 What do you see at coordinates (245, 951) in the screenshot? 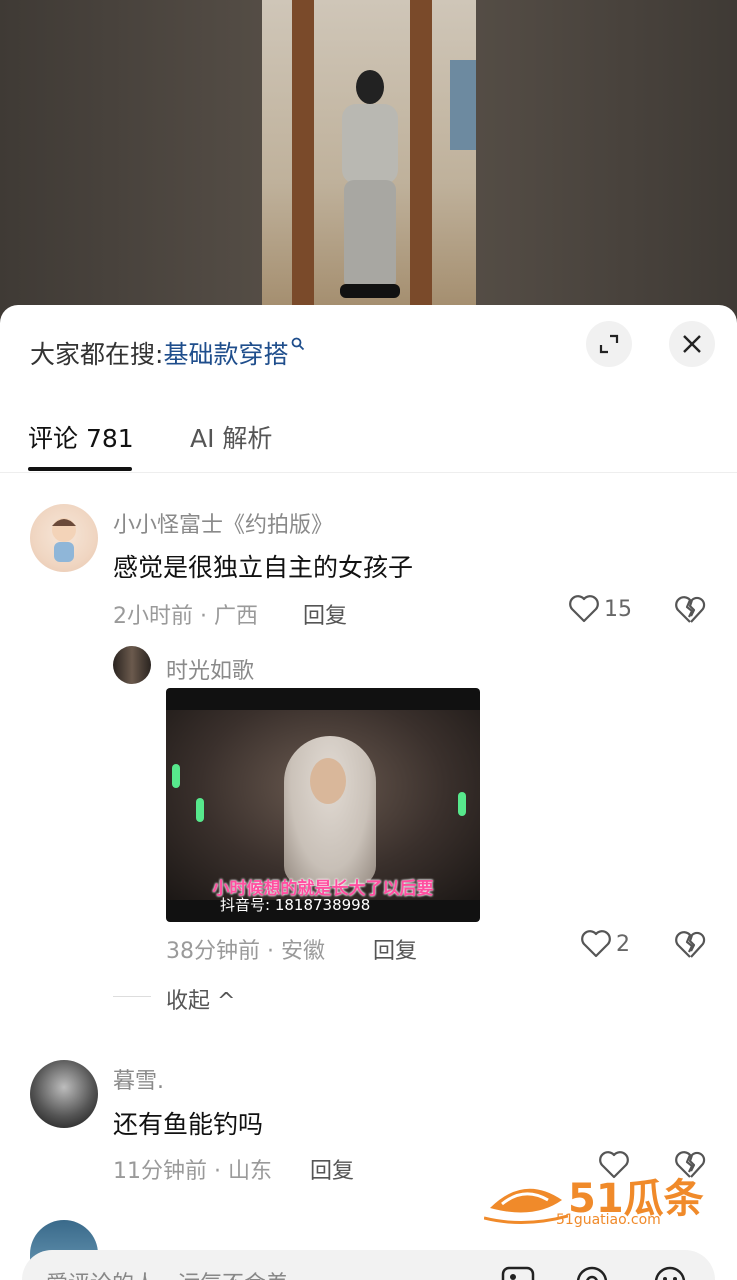
I see `reply-meta: 38分钟前 · 安徽` at bounding box center [245, 951].